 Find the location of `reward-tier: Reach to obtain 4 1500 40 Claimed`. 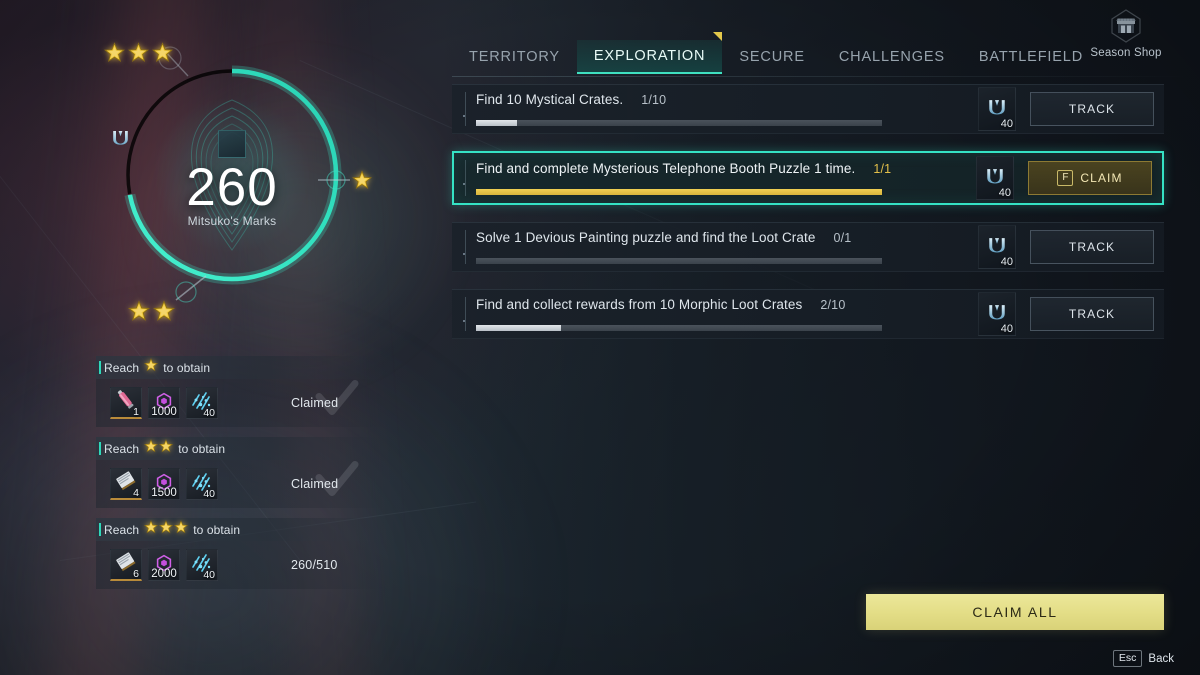

reward-tier: Reach to obtain 4 1500 40 Claimed is located at coordinates (241, 472).